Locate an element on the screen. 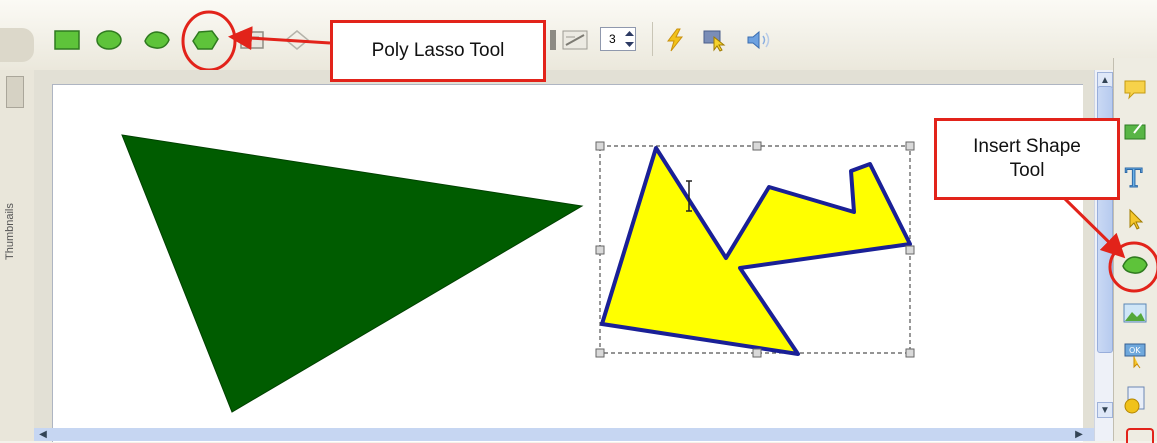  scroll-down-button: ▼ is located at coordinates (1105, 410).